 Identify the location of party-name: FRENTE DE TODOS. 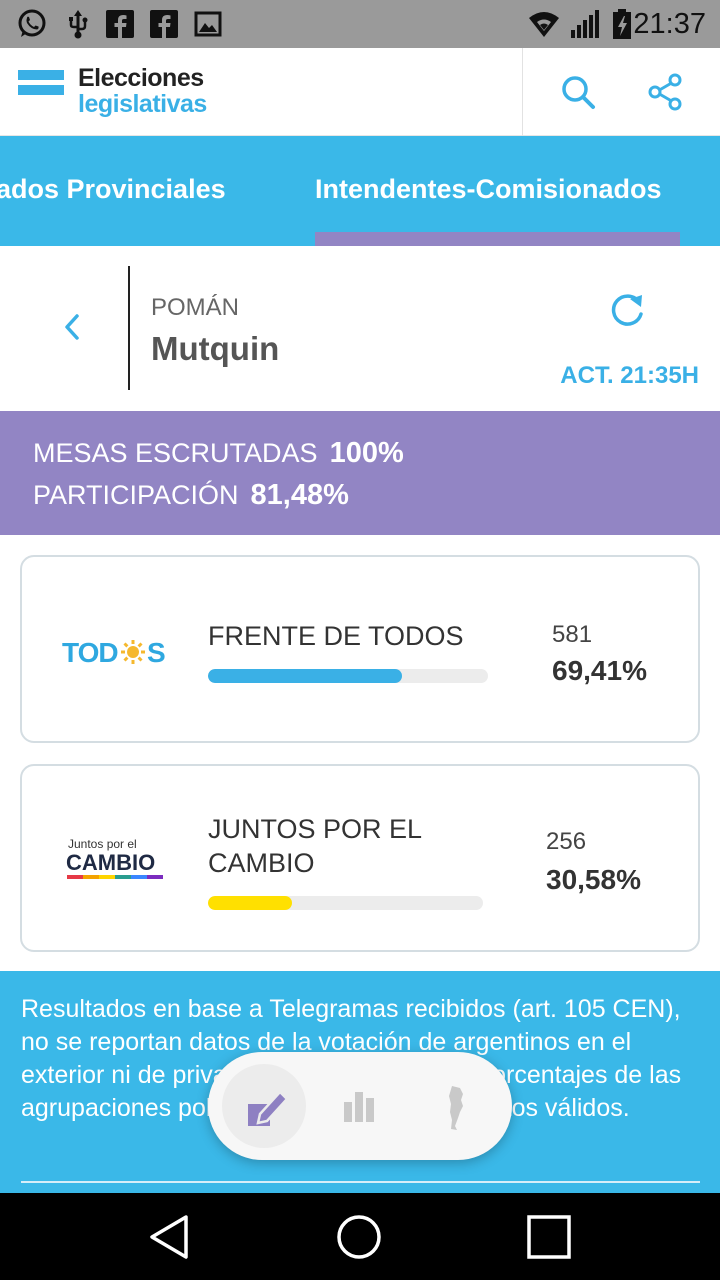
(336, 636).